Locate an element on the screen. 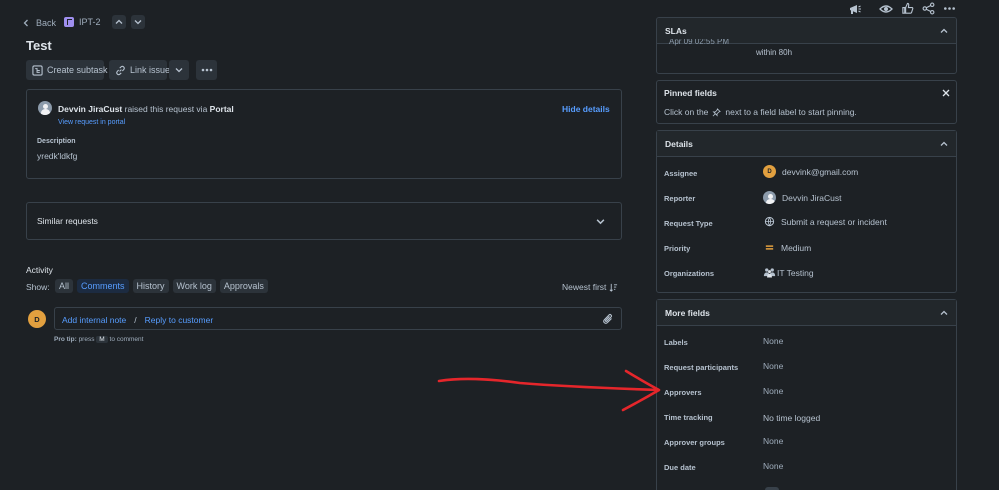 The height and width of the screenshot is (490, 999). attachment-icon is located at coordinates (608, 319).